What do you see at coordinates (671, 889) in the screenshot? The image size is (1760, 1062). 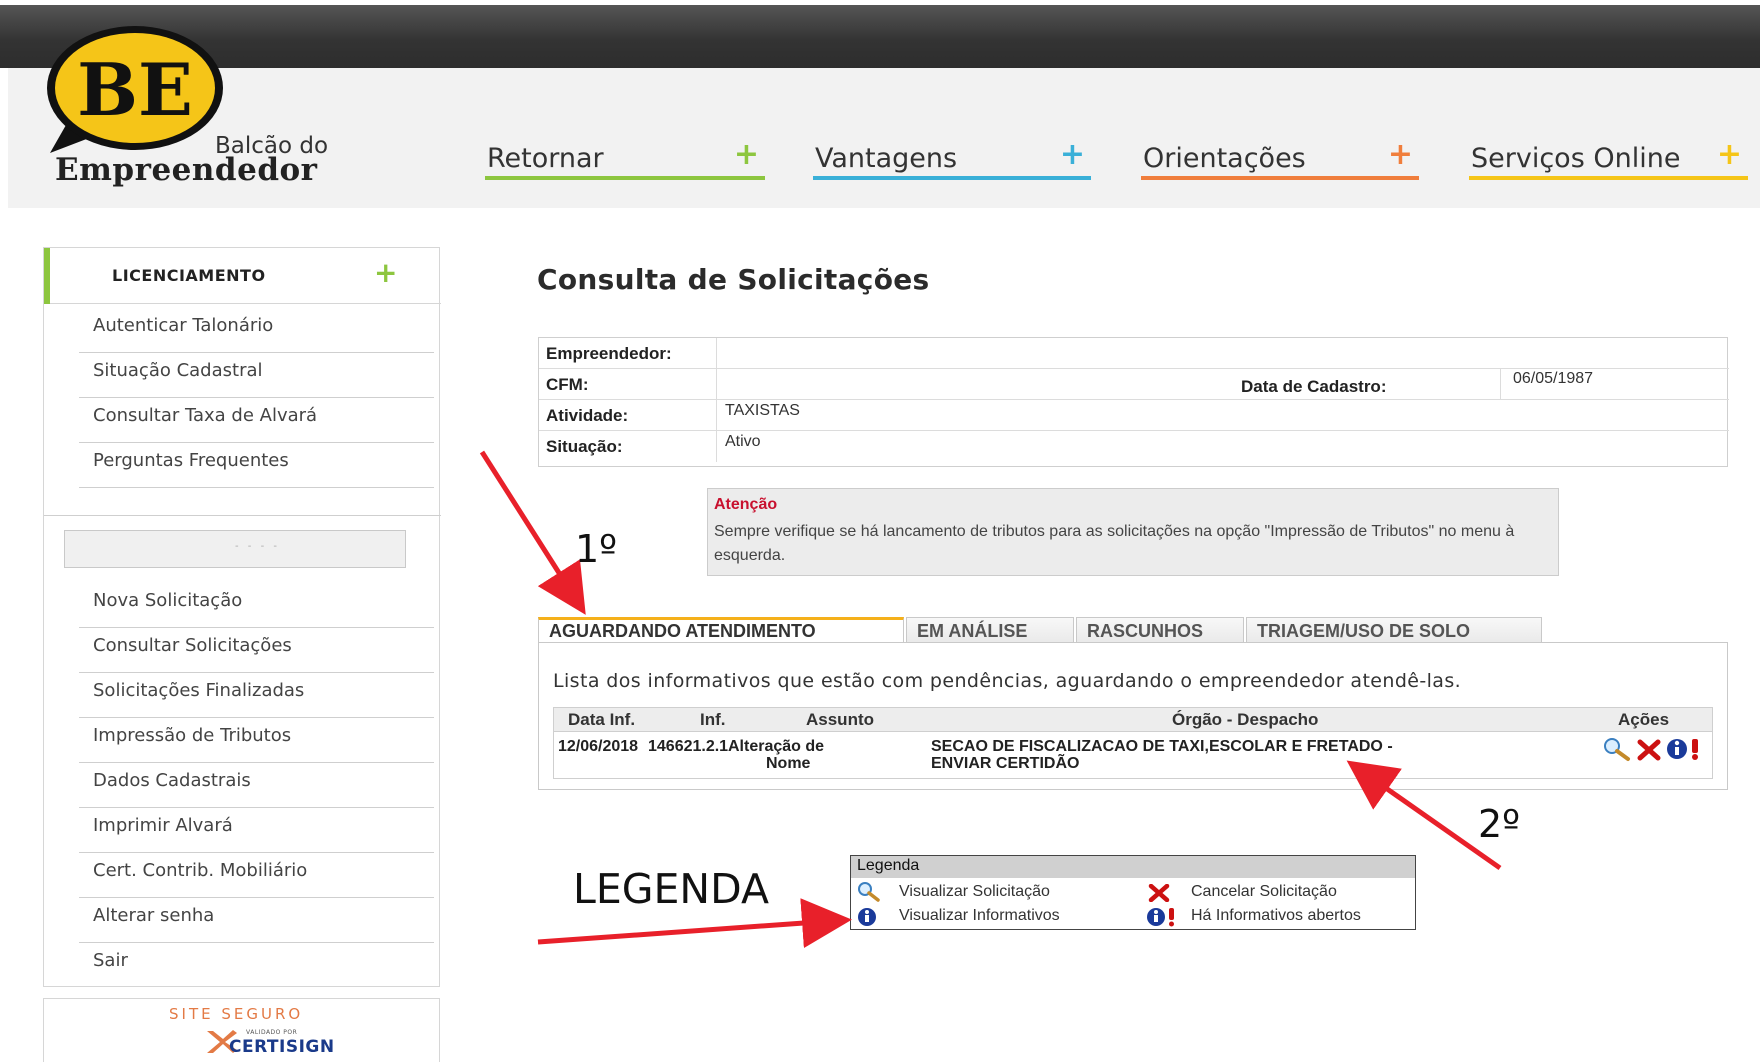 I see `annotation-legenda: LEGENDA` at bounding box center [671, 889].